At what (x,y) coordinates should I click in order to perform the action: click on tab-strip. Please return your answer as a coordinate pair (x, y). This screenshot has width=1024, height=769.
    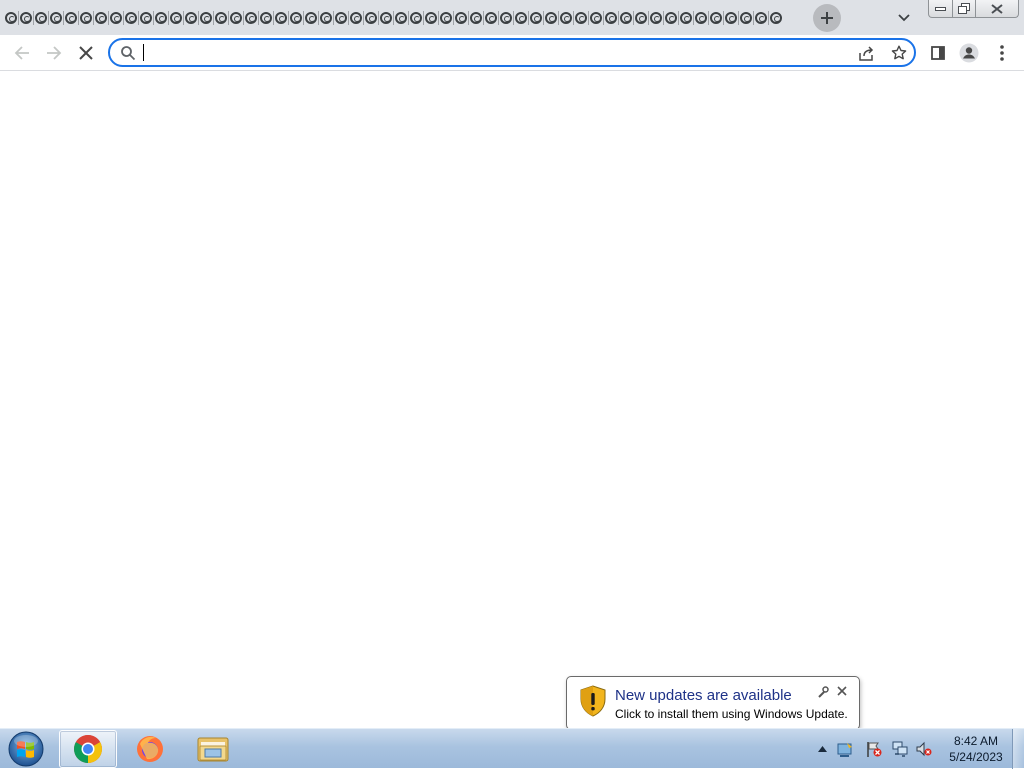
    Looking at the image, I should click on (512, 17).